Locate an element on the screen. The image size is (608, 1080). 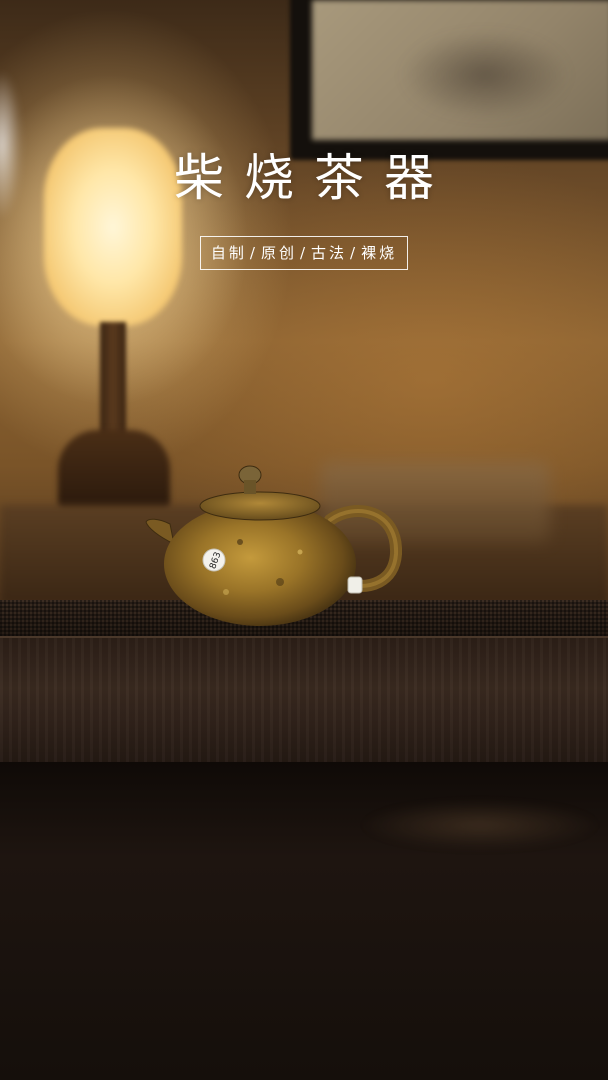
teapot: 863 is located at coordinates (273, 545).